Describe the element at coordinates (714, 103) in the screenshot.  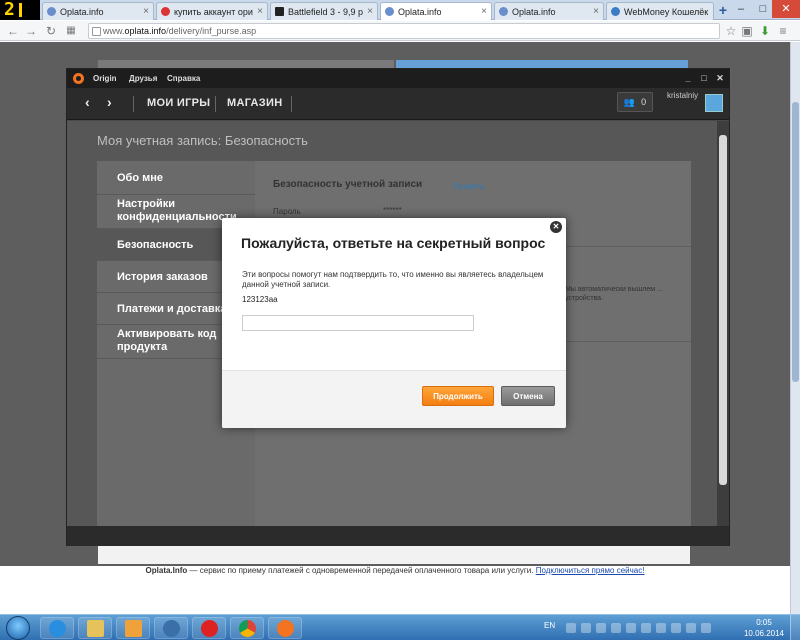
I see `avatar` at that location.